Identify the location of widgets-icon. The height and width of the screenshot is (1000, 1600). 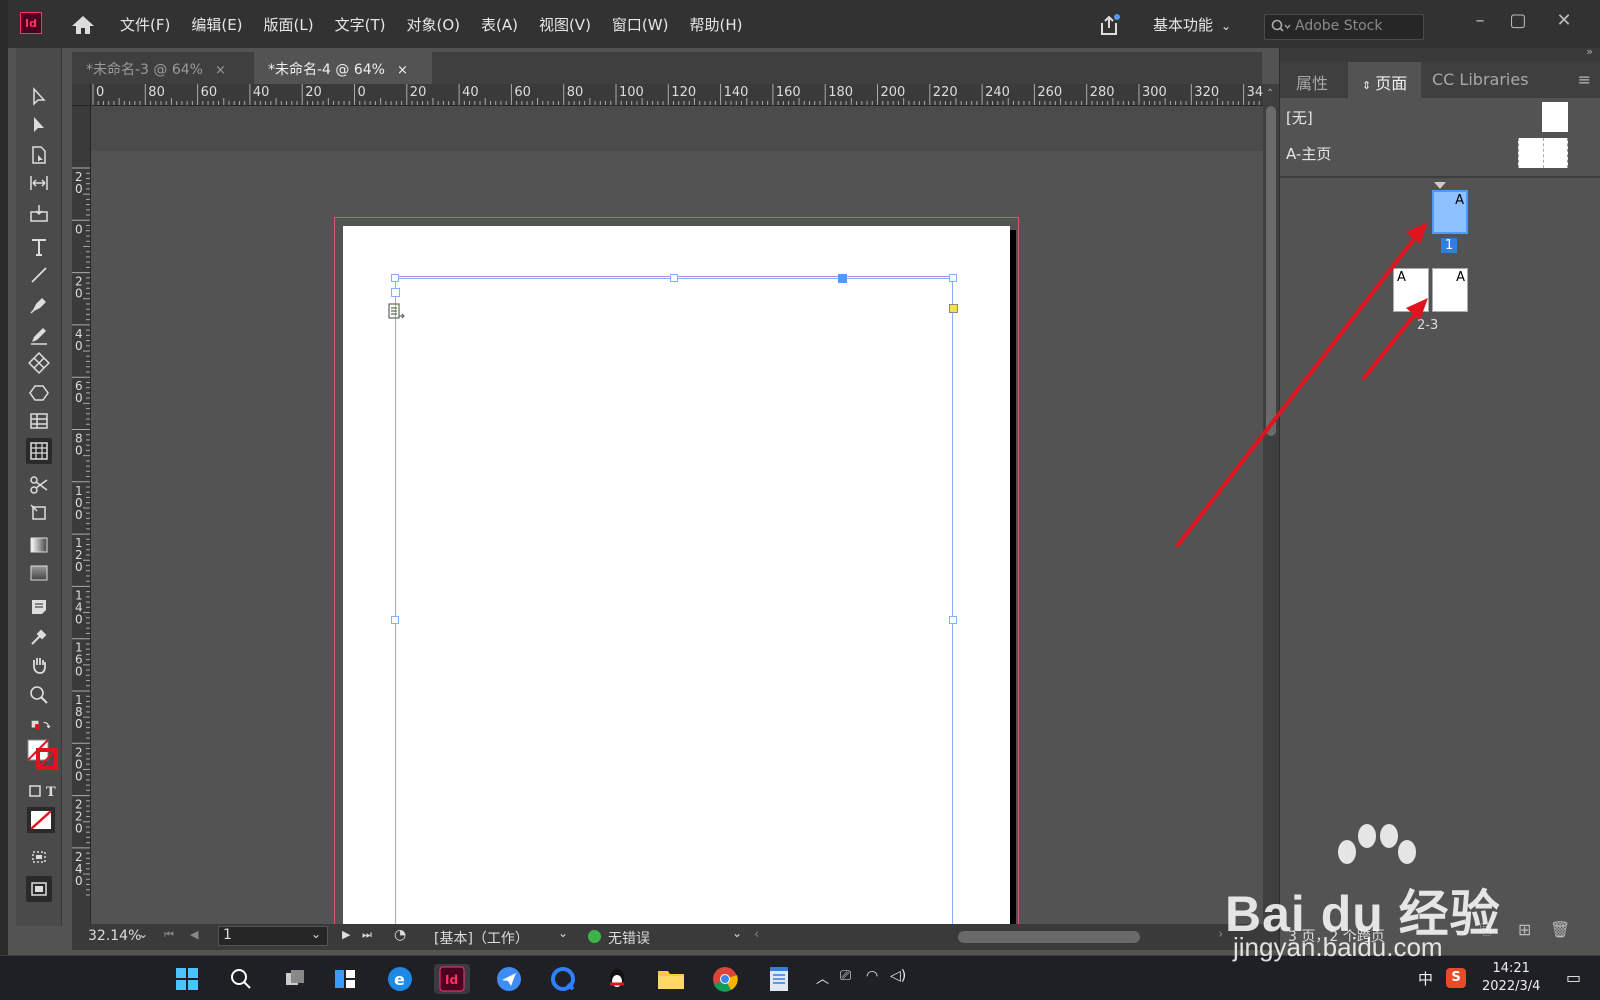
(345, 979).